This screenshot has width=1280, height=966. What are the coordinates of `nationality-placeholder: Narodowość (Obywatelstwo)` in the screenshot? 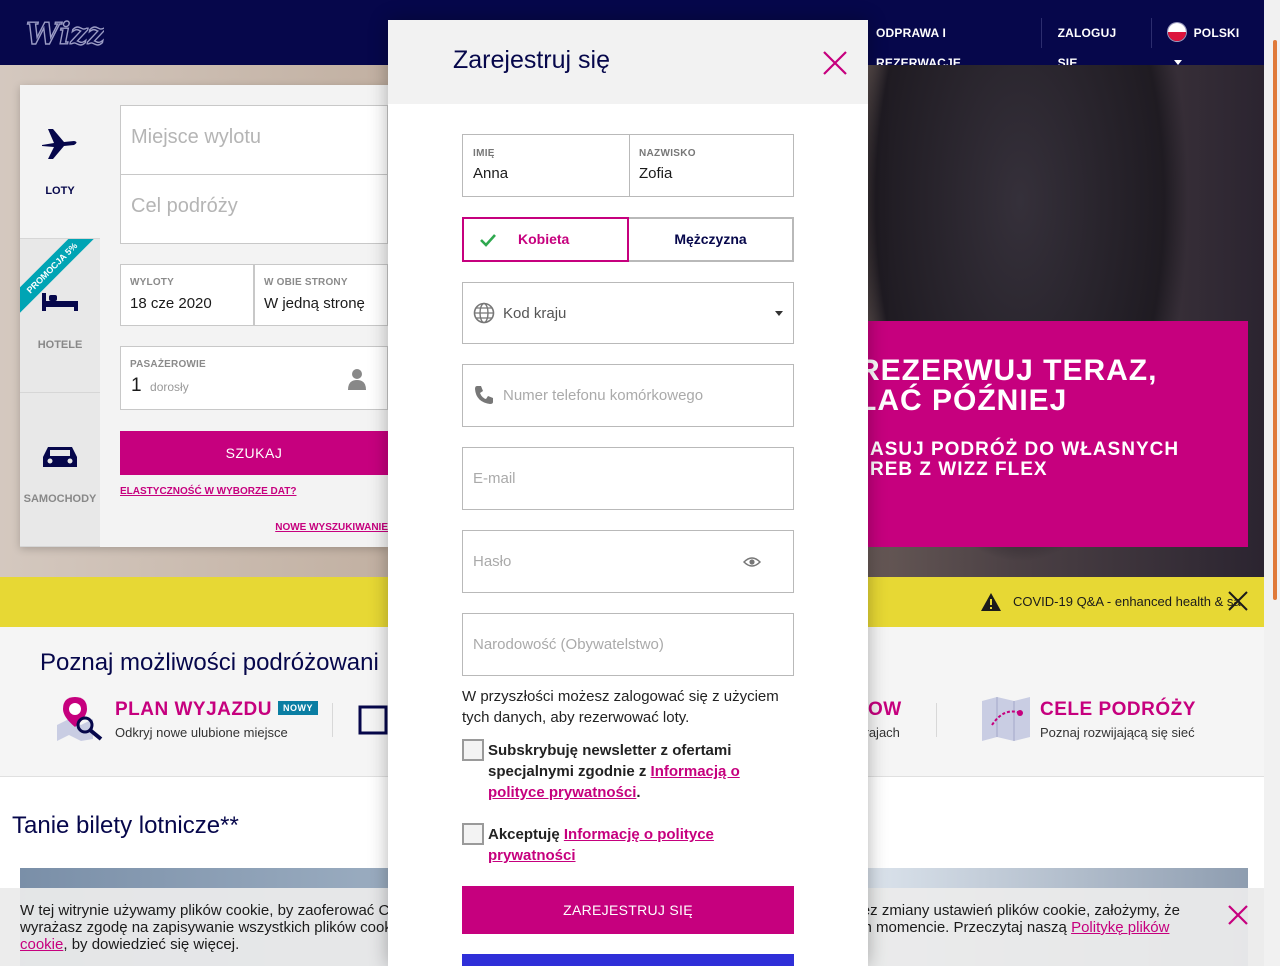 It's located at (568, 644).